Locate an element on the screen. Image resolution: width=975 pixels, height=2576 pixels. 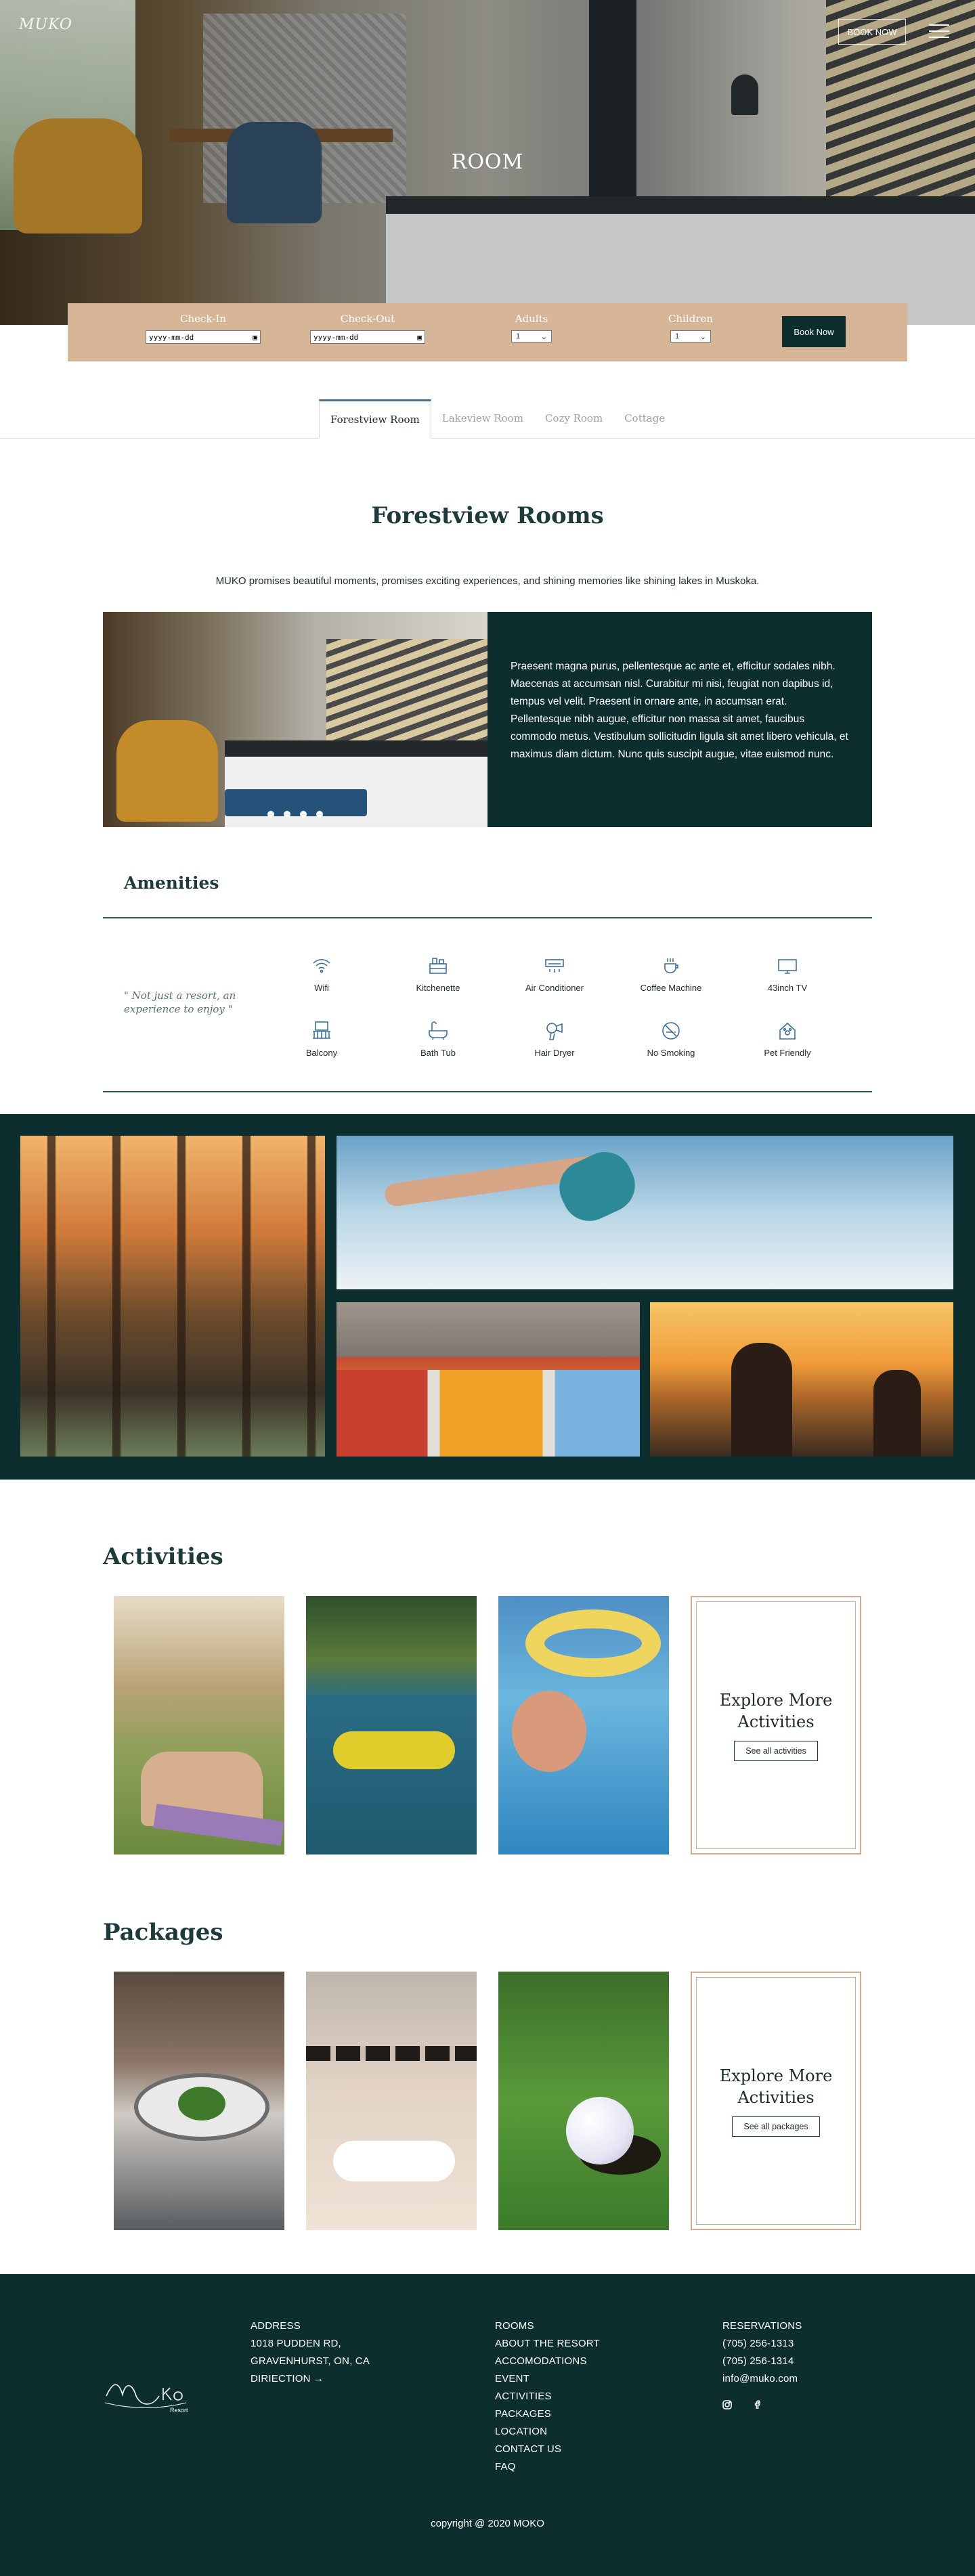
adults-field: Adults 1 ⌄ is located at coordinates (531, 327).